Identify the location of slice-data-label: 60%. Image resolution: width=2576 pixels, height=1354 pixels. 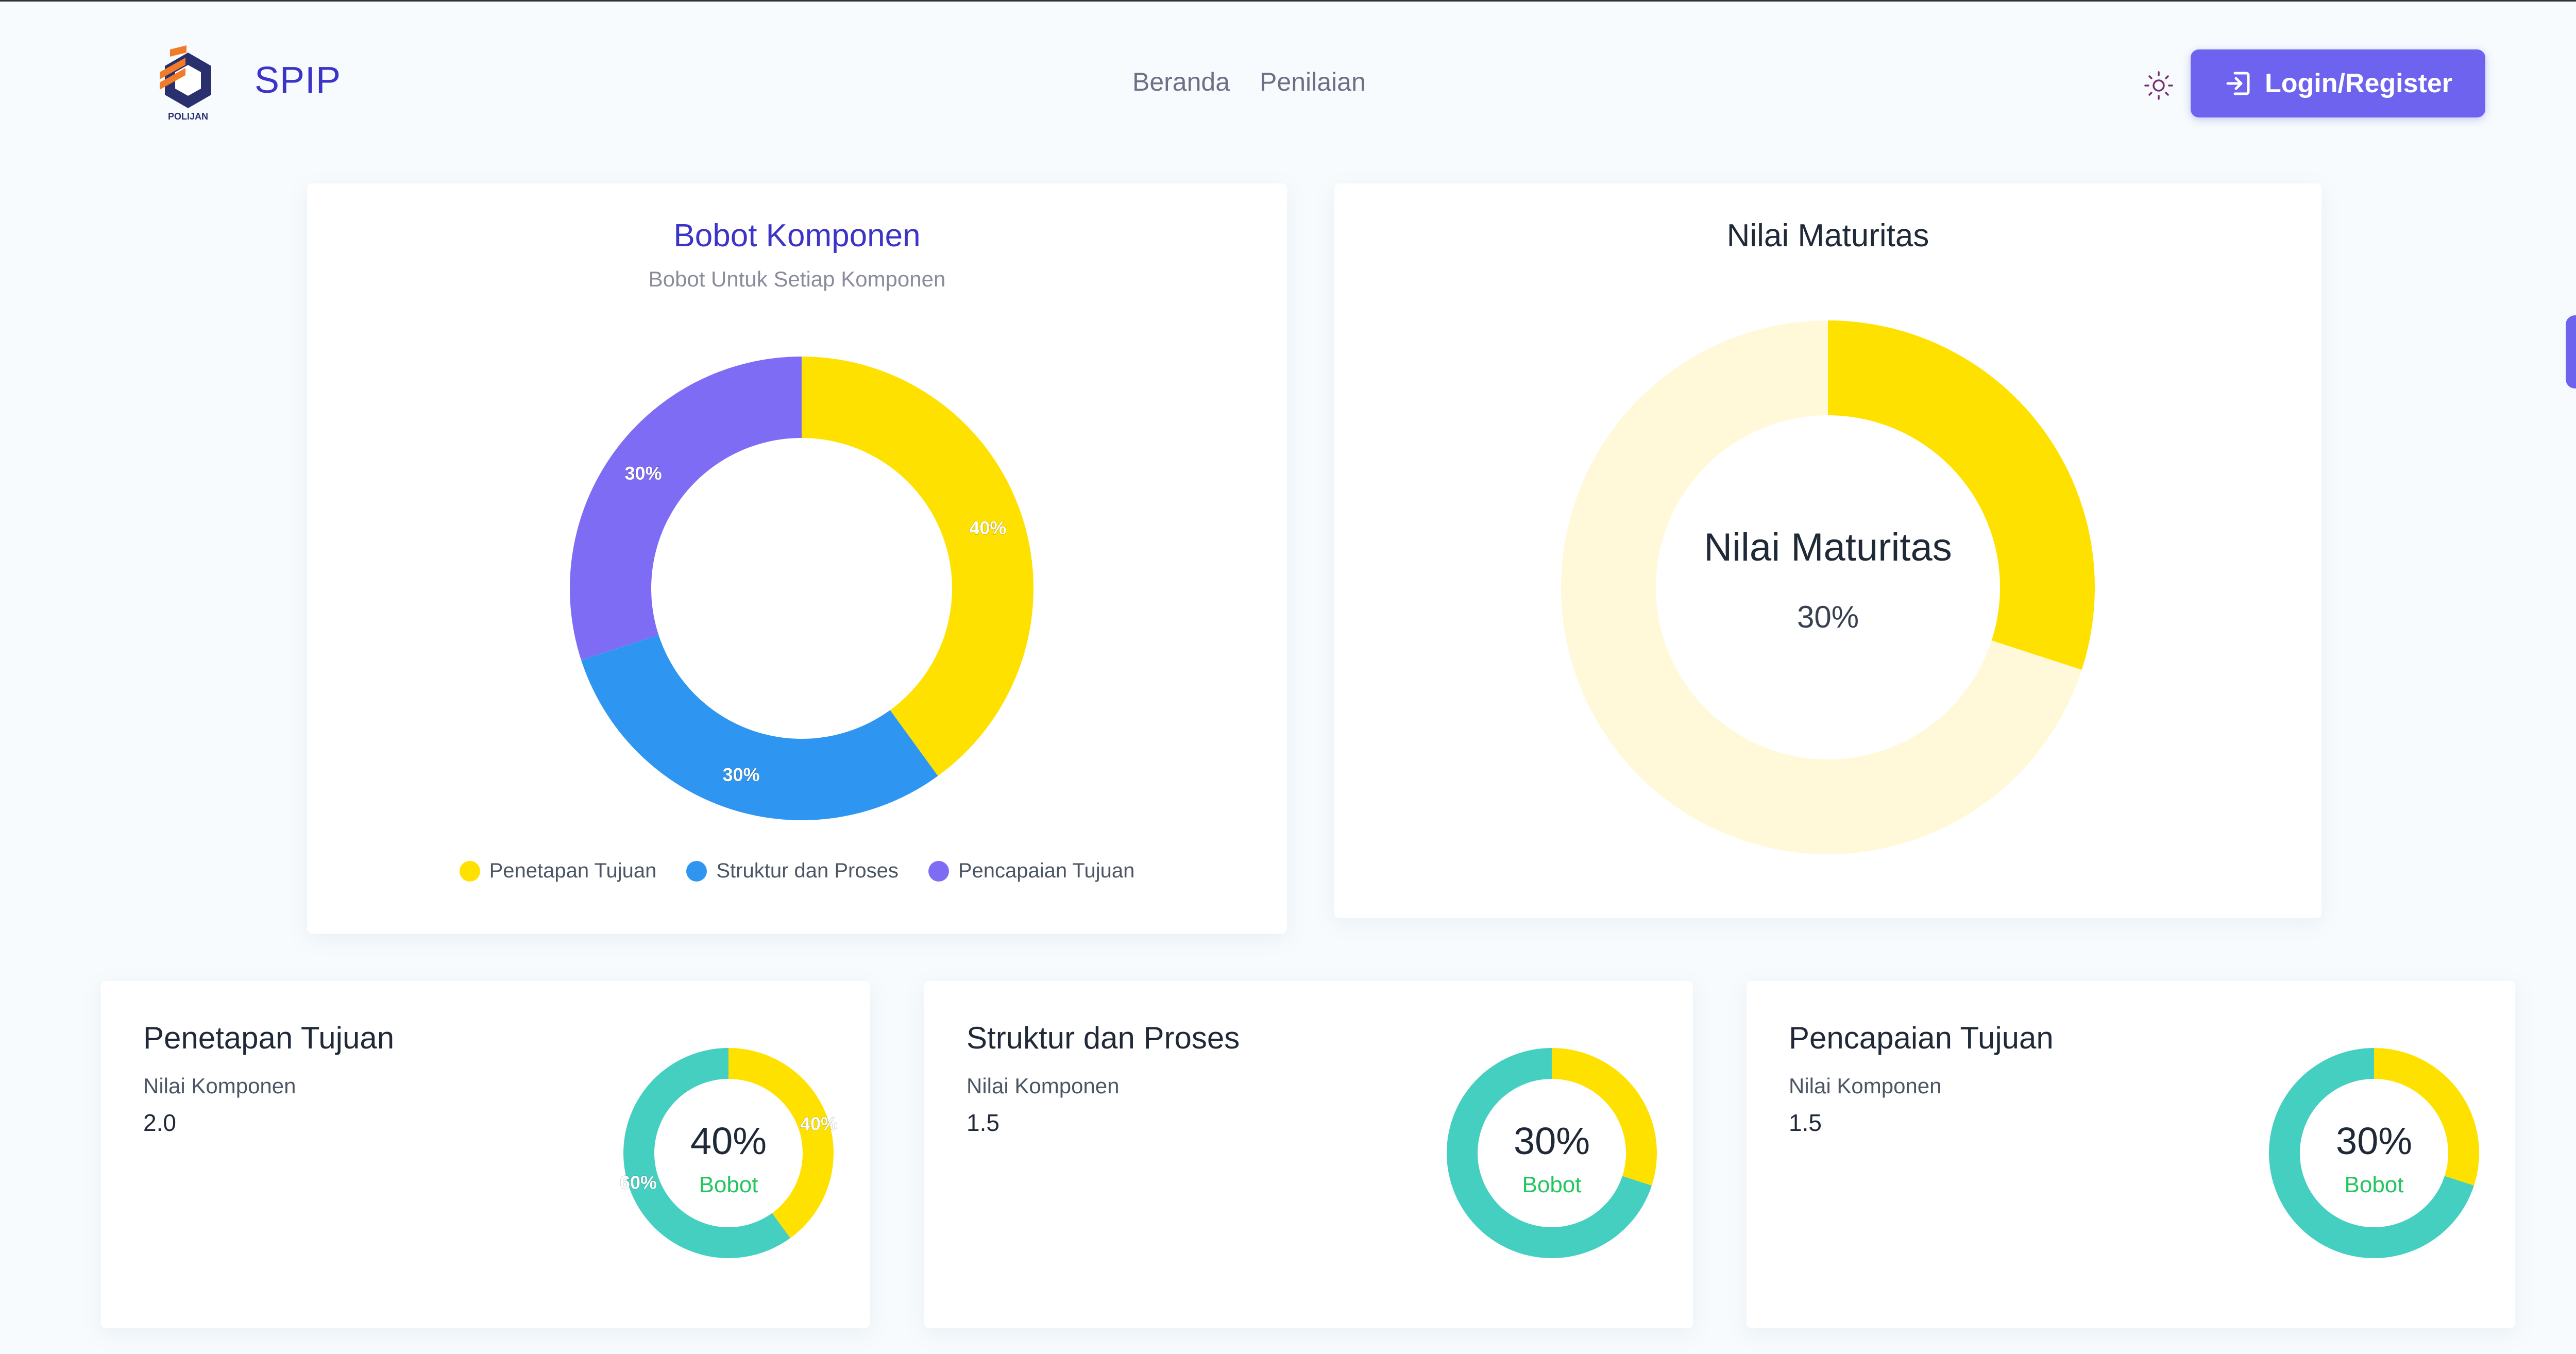
(638, 1182).